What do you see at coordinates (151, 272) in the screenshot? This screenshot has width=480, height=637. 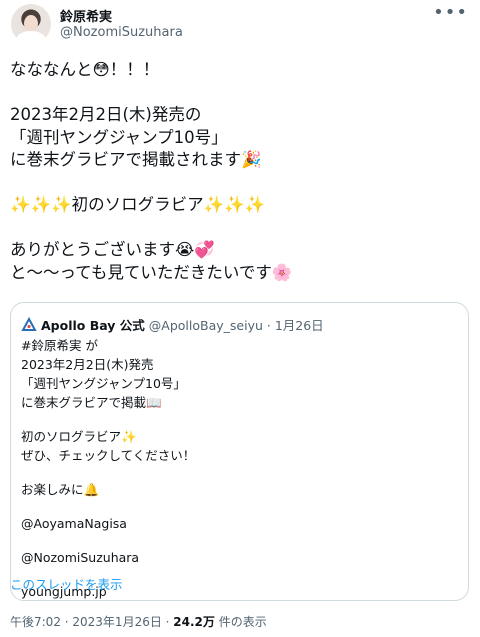 I see `tweet-line: と～～っても見ていただきたいです🌸` at bounding box center [151, 272].